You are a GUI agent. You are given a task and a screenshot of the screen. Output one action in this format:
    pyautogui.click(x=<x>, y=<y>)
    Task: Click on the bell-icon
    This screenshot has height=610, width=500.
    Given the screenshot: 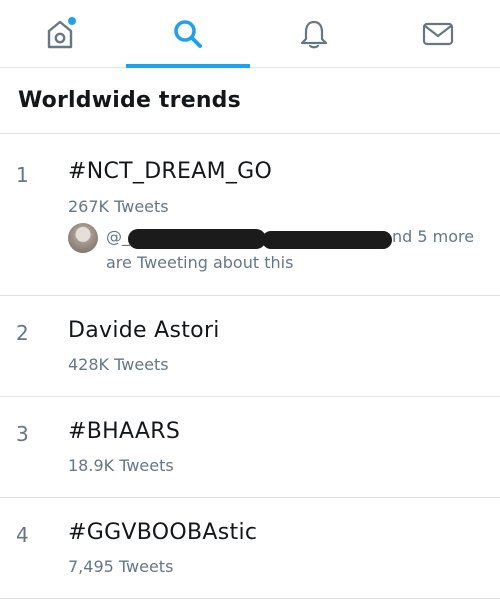 What is the action you would take?
    pyautogui.click(x=314, y=34)
    